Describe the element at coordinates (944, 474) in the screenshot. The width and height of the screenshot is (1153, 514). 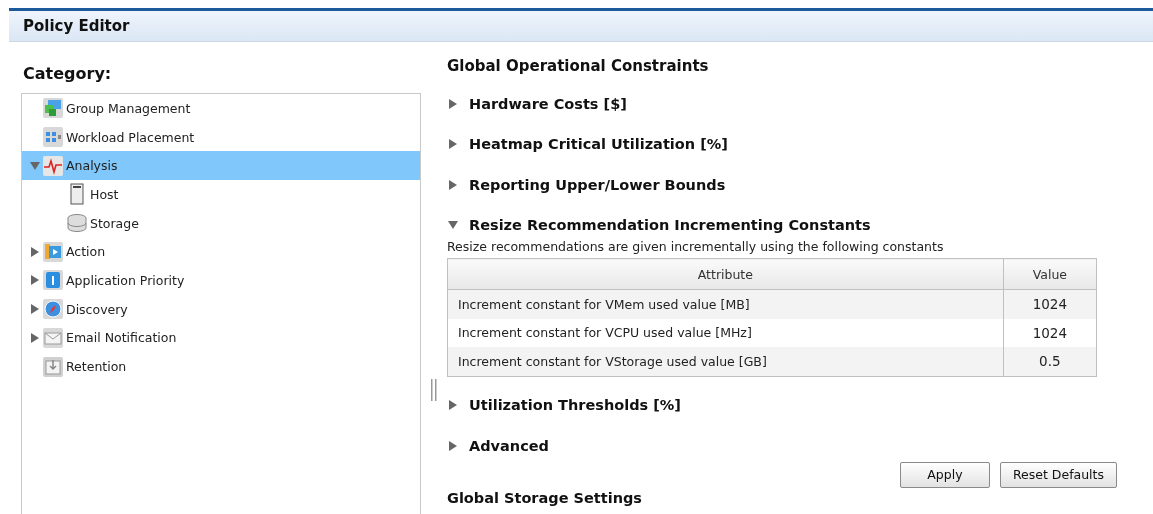
I see `apply-button: Apply` at that location.